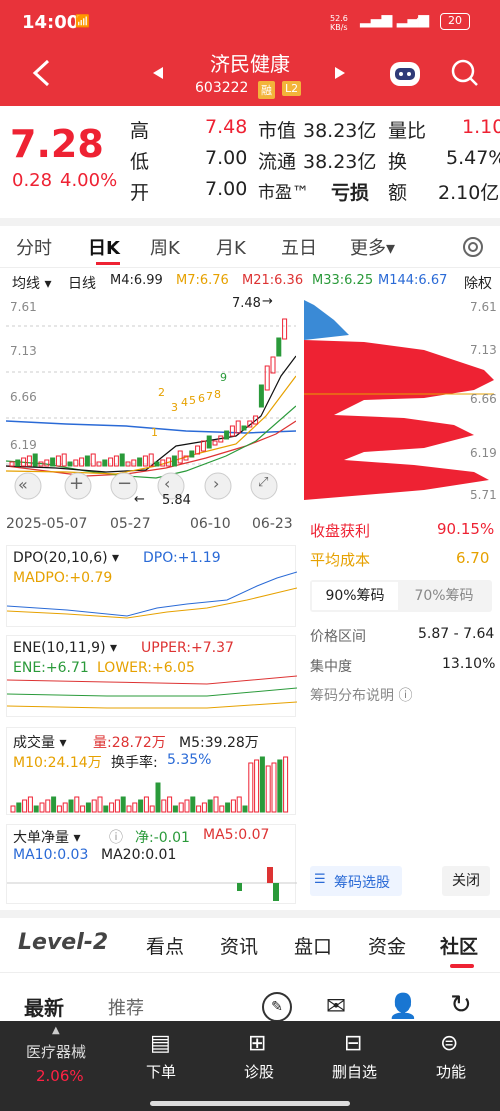 Image resolution: width=500 pixels, height=1111 pixels. What do you see at coordinates (353, 1043) in the screenshot?
I see `remove-watch-icon: ⊟` at bounding box center [353, 1043].